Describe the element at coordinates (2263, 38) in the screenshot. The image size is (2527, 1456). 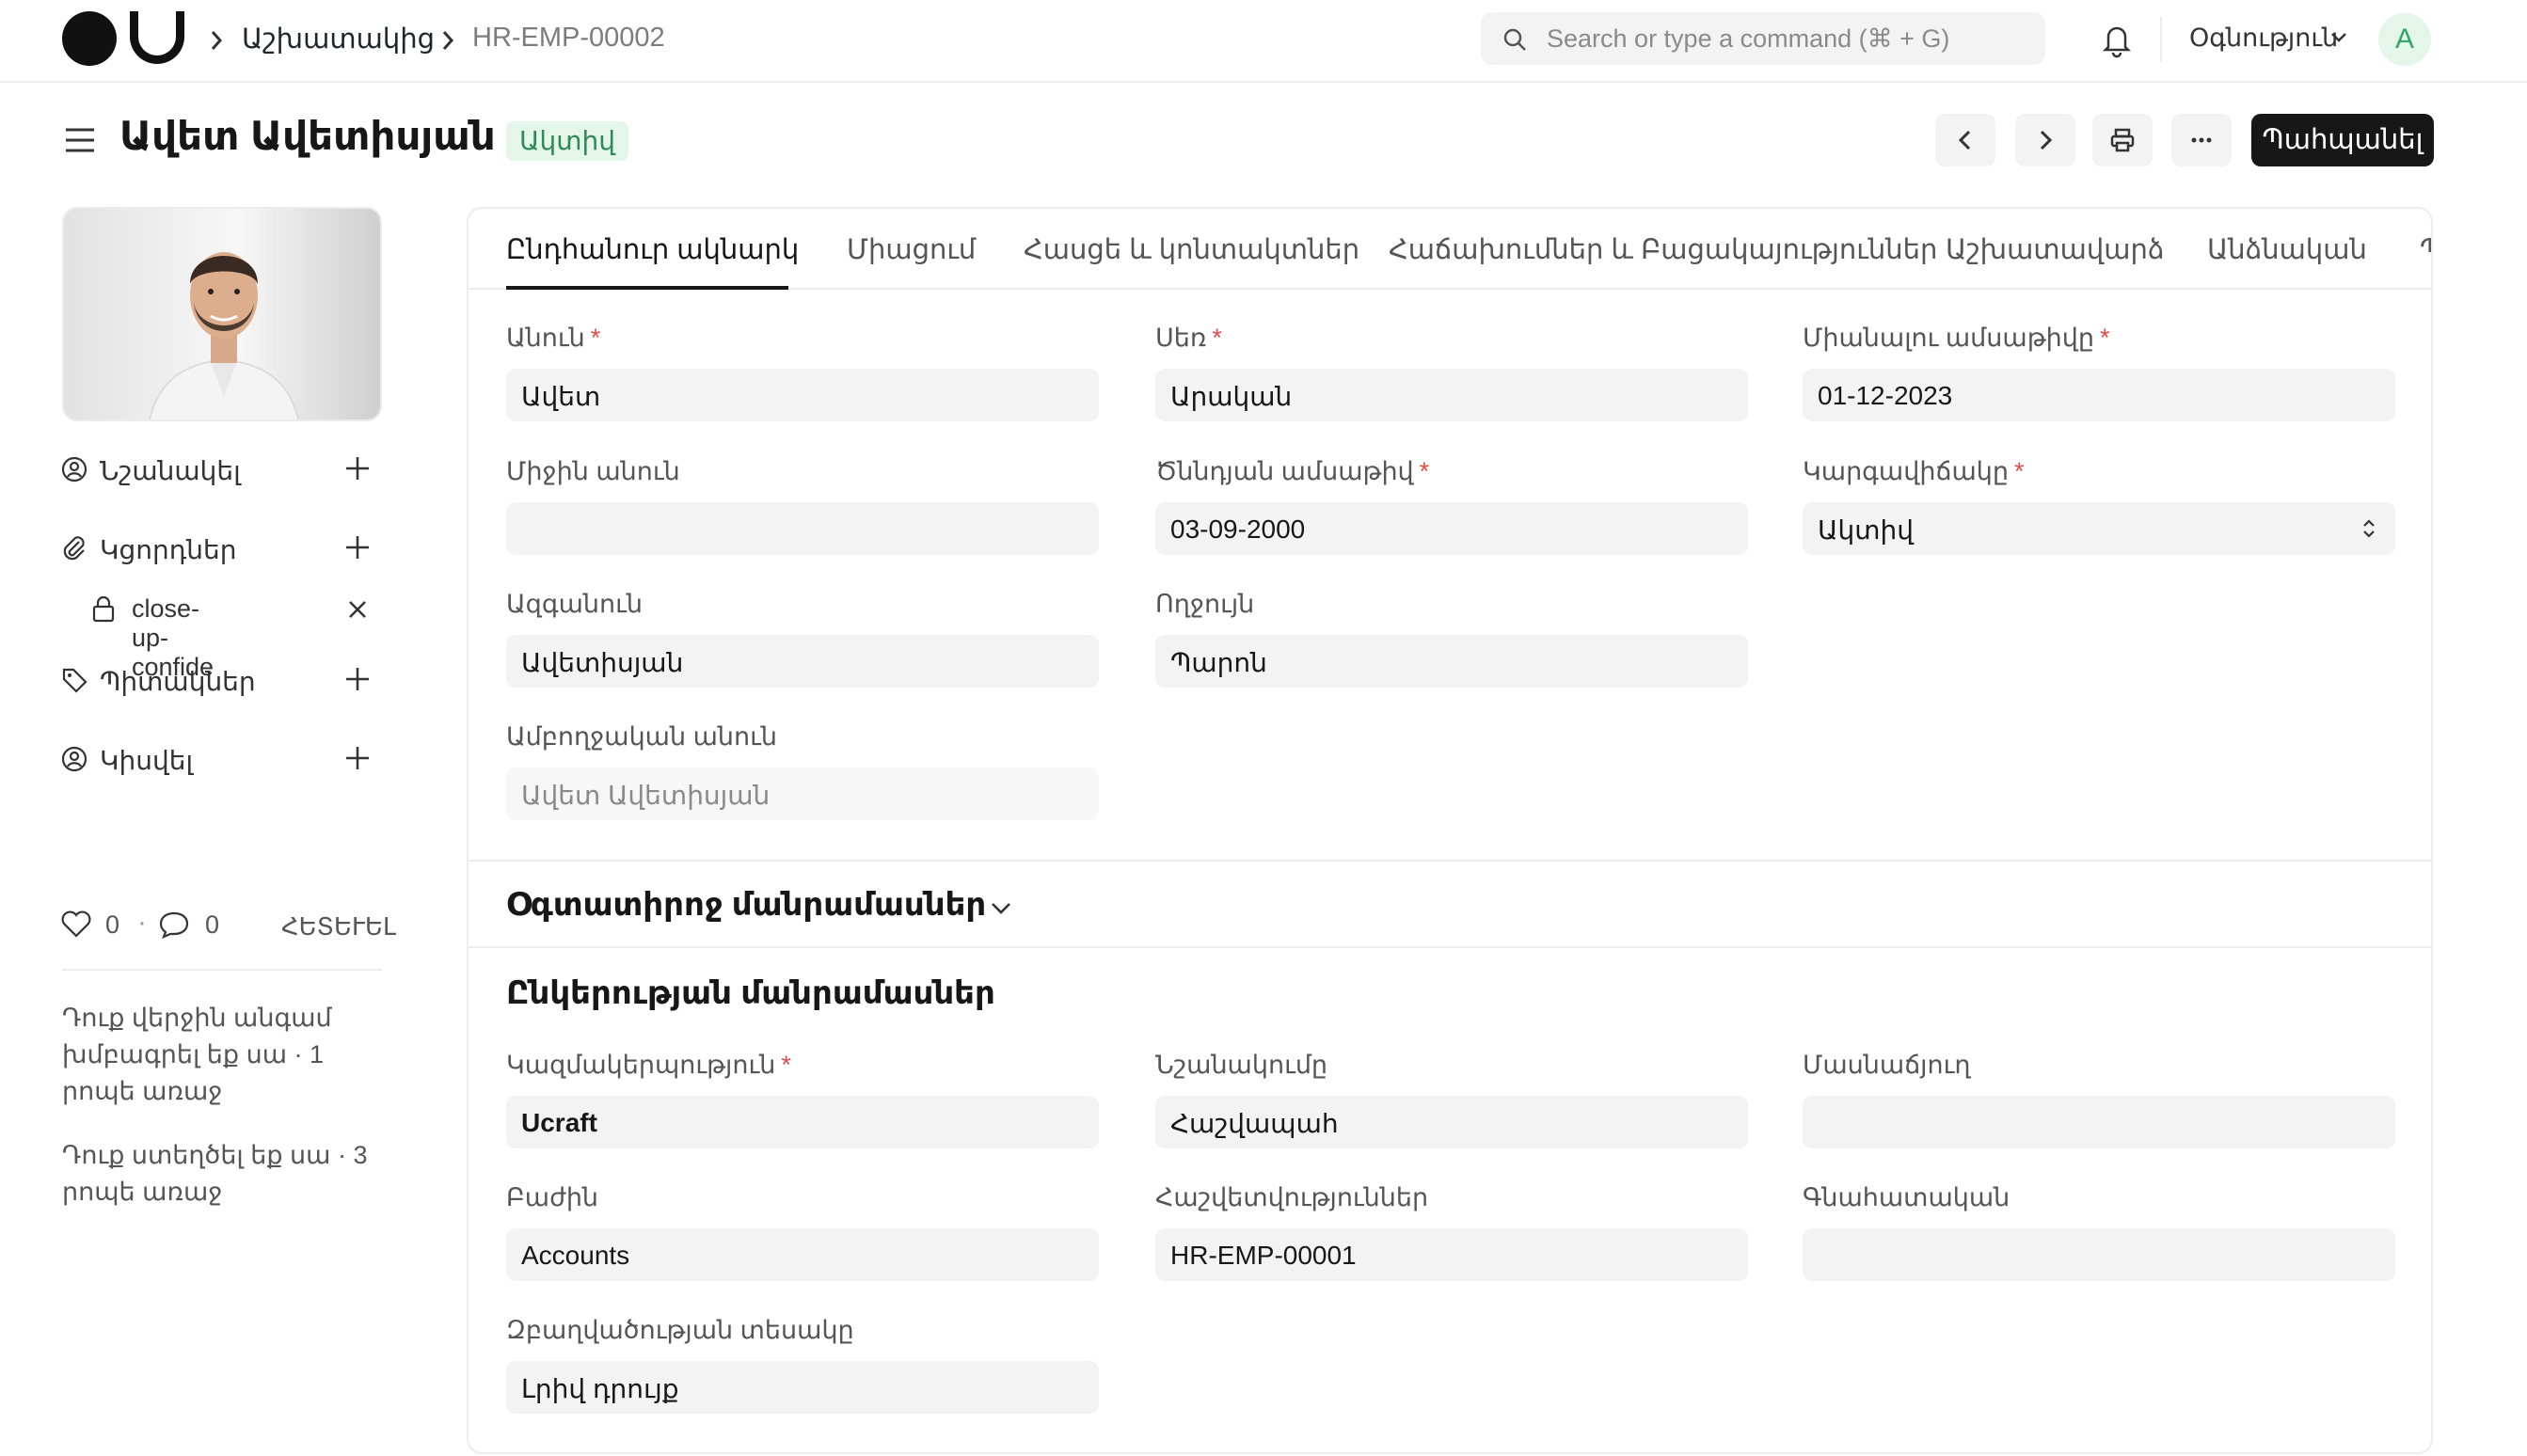
I see `help-menu-label: Օգնություն` at that location.